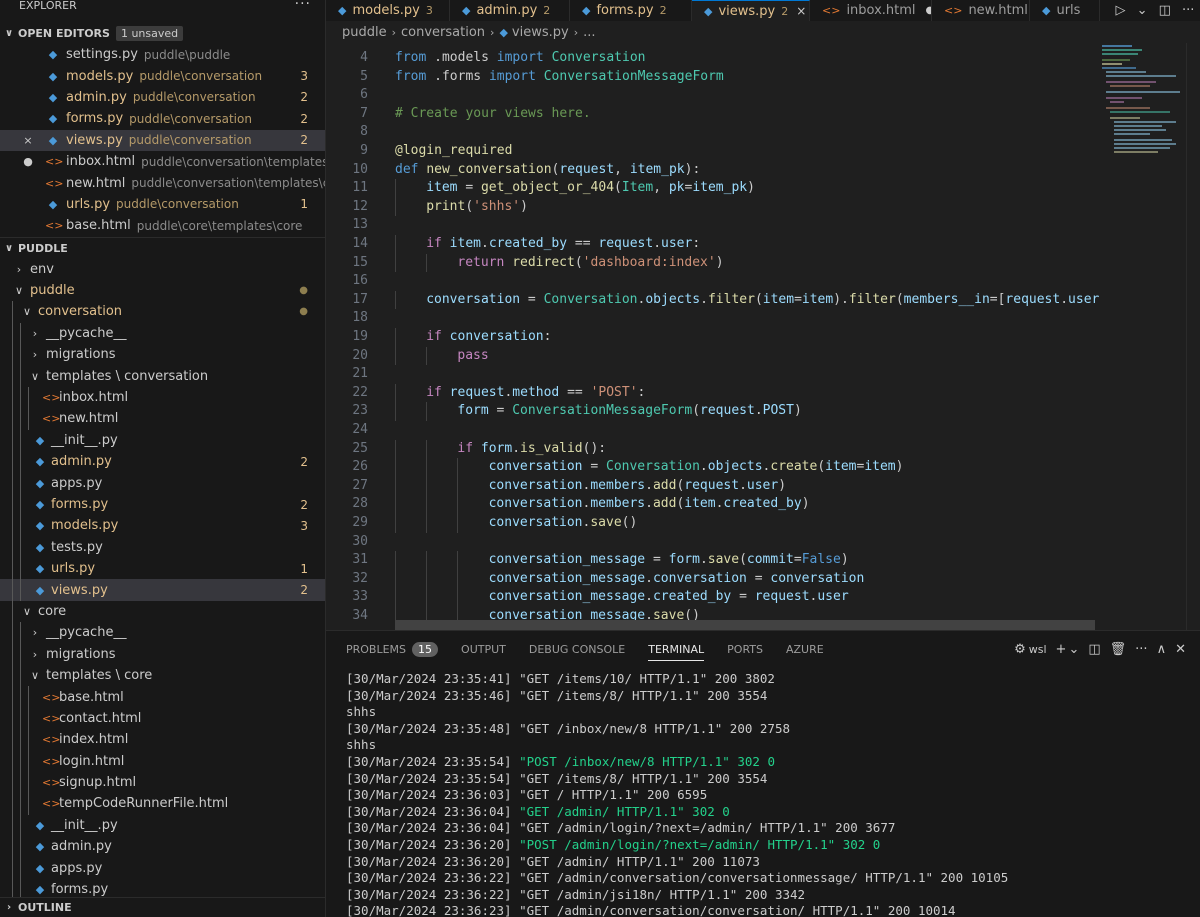 The image size is (1200, 917). What do you see at coordinates (149, 33) in the screenshot?
I see `unsaved-badge: 1 unsaved` at bounding box center [149, 33].